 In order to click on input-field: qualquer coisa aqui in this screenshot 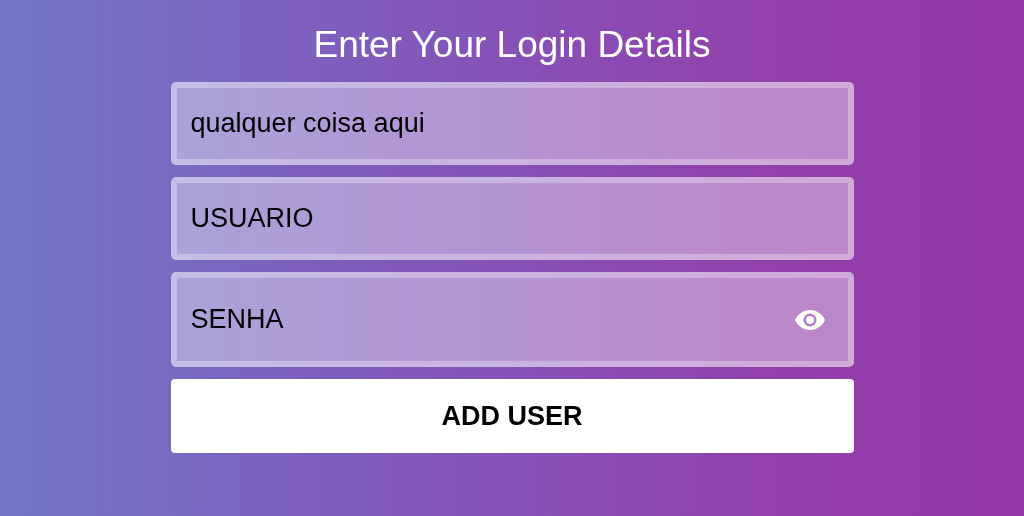, I will do `click(512, 123)`.